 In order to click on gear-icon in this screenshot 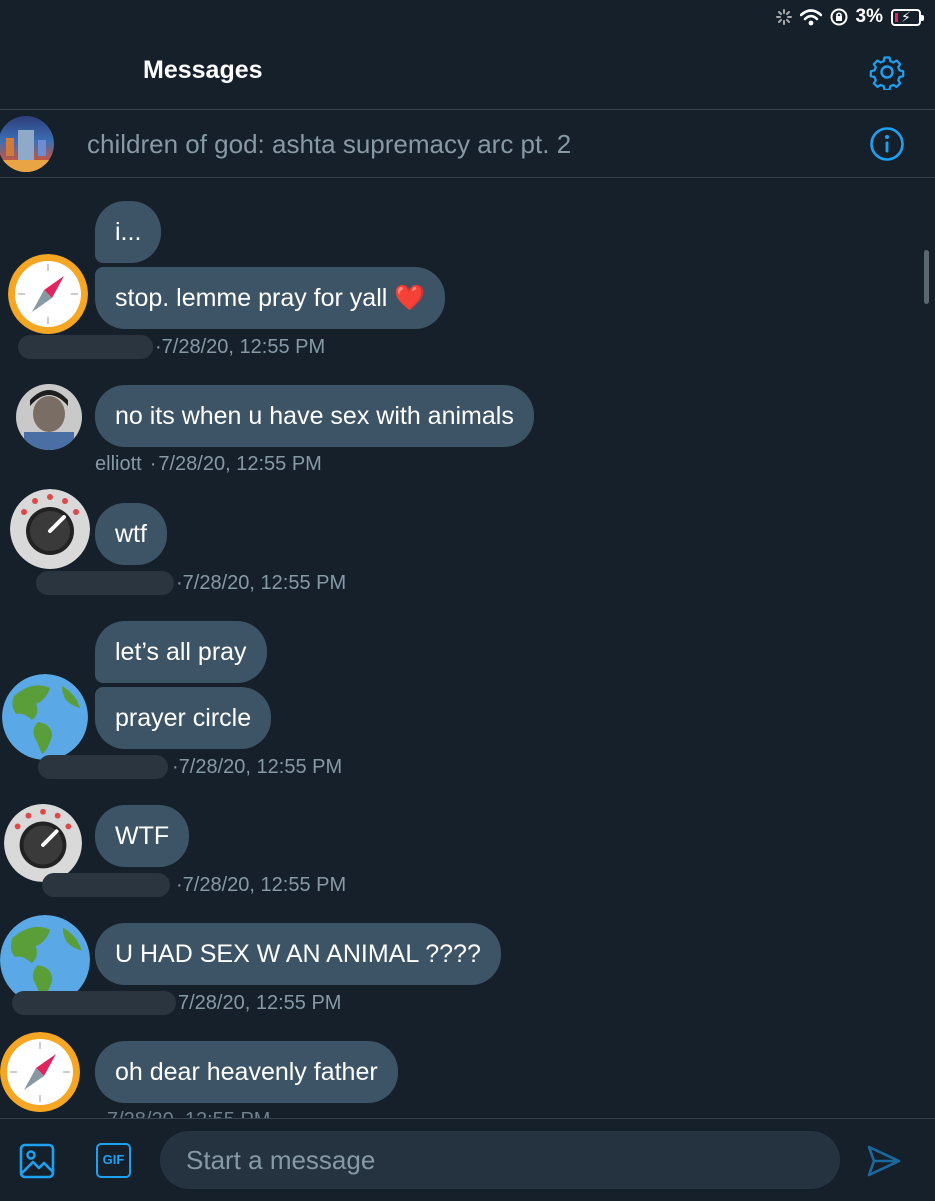, I will do `click(887, 72)`.